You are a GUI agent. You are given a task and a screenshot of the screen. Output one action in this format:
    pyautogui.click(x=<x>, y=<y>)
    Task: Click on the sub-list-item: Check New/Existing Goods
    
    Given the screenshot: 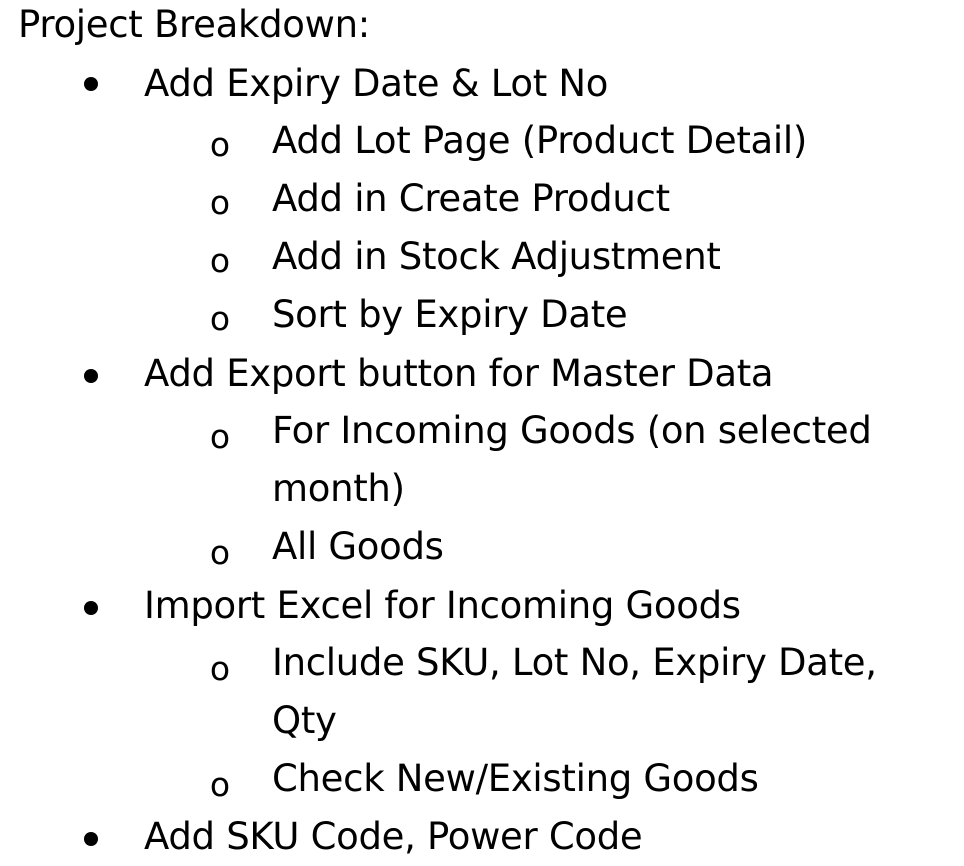 What is the action you would take?
    pyautogui.click(x=515, y=778)
    